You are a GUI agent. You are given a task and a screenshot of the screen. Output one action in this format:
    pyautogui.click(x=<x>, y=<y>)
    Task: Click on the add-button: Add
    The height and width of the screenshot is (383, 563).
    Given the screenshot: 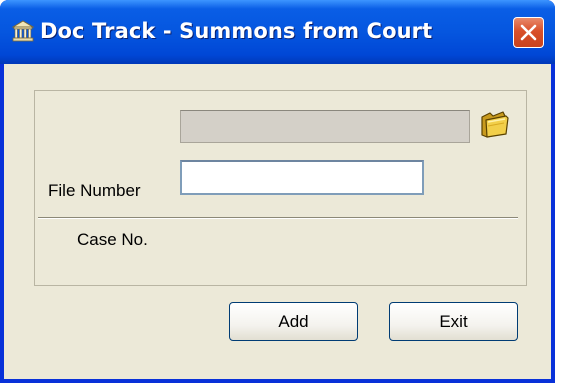 What is the action you would take?
    pyautogui.click(x=293, y=321)
    